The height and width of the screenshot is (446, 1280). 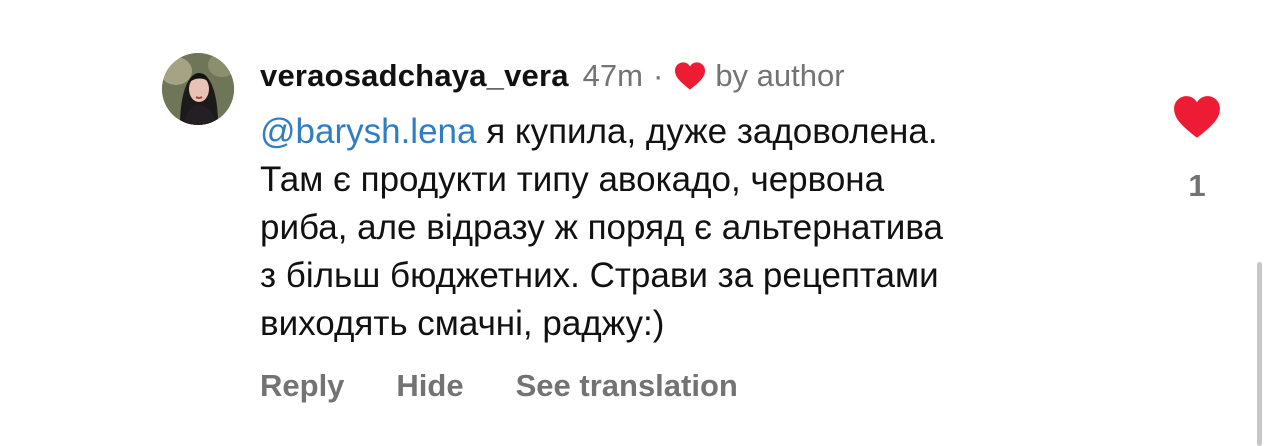 I want to click on comment-line-2: Там є продукти типу авокадо, червона, so click(x=572, y=179).